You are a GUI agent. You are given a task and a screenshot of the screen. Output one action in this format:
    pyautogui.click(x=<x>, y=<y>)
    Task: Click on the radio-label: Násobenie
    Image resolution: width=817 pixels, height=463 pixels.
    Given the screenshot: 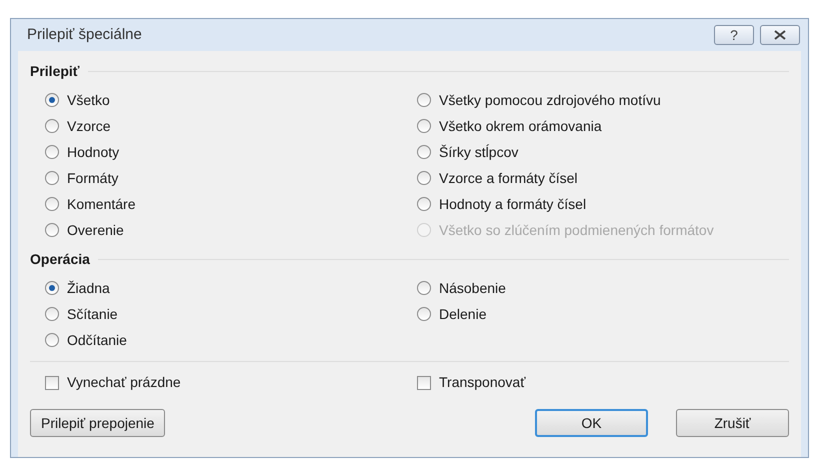 What is the action you would take?
    pyautogui.click(x=472, y=288)
    